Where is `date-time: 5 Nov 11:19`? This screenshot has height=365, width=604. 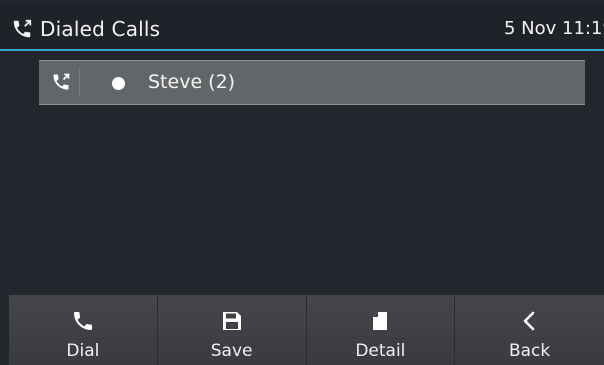 date-time: 5 Nov 11:19 is located at coordinates (554, 28).